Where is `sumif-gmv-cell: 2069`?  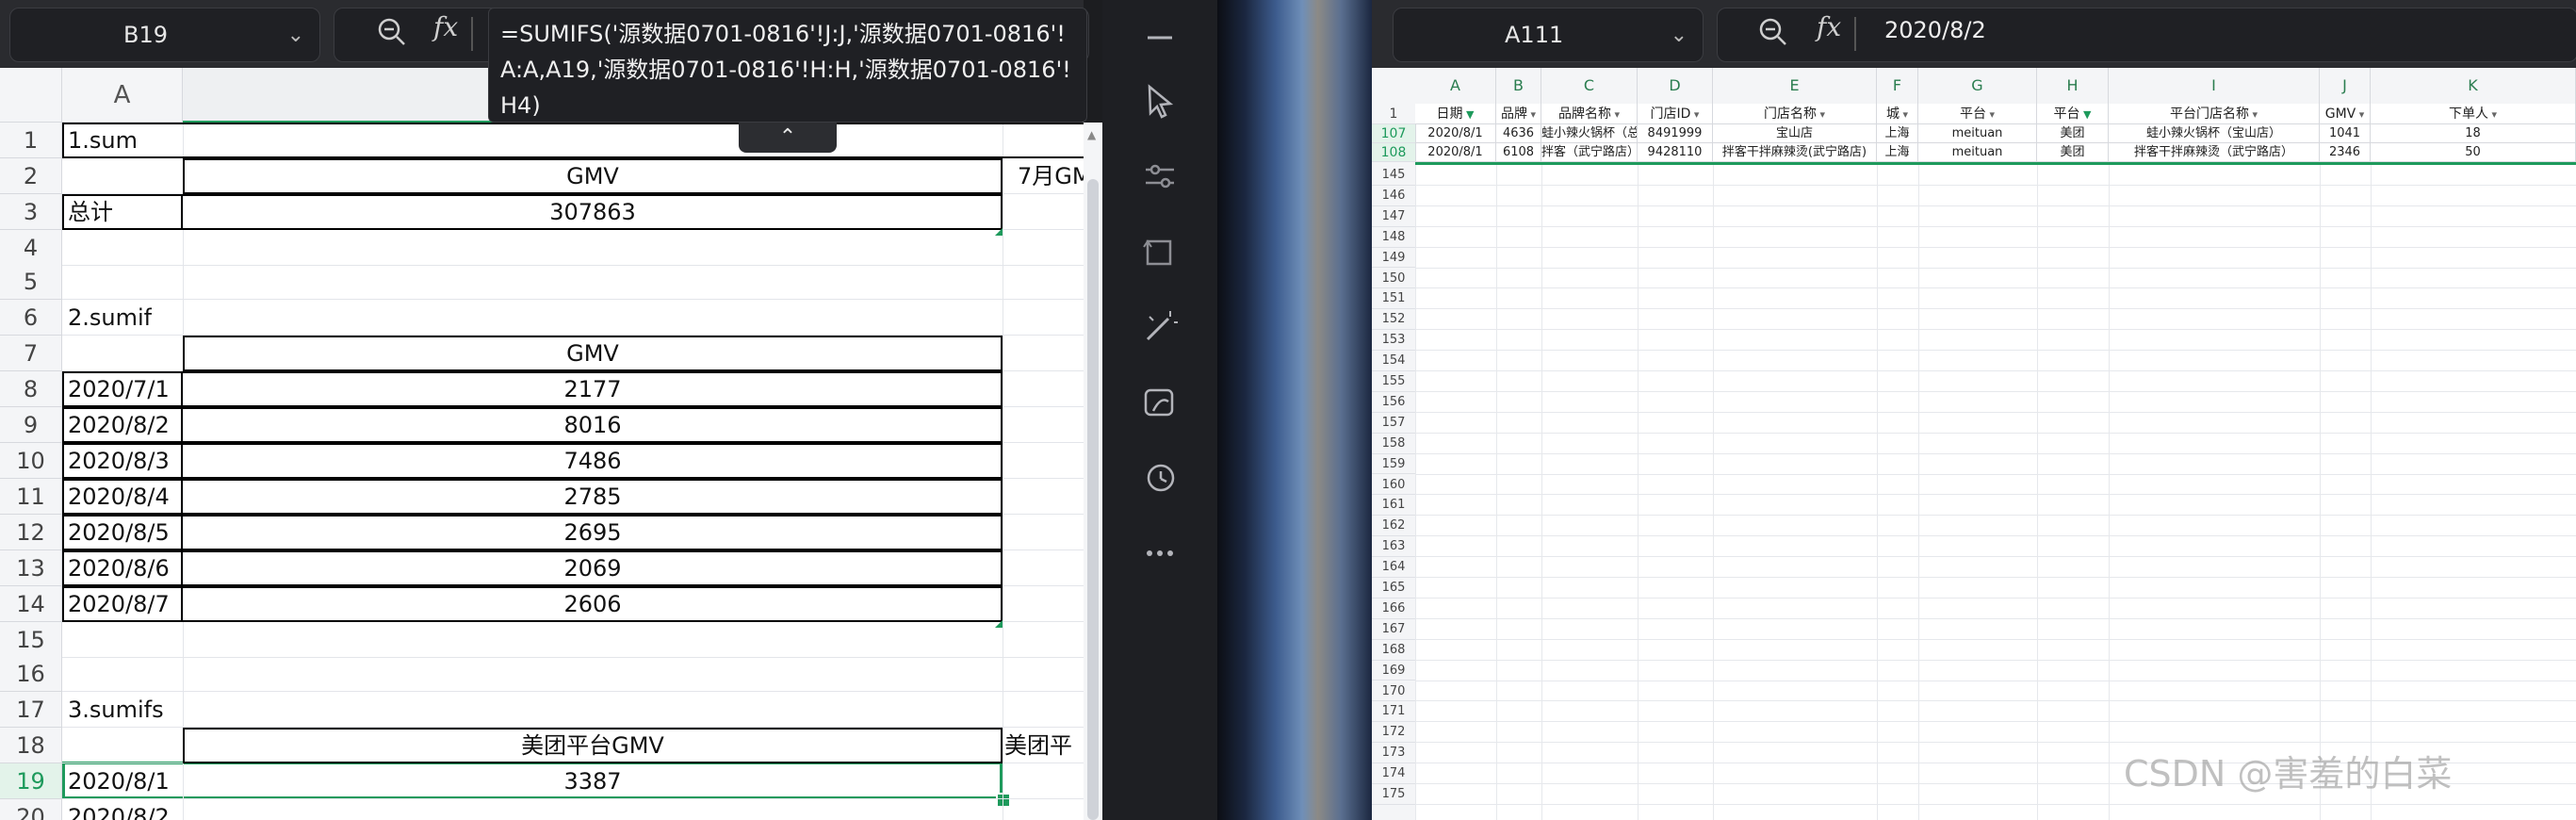
sumif-gmv-cell: 2069 is located at coordinates (593, 568).